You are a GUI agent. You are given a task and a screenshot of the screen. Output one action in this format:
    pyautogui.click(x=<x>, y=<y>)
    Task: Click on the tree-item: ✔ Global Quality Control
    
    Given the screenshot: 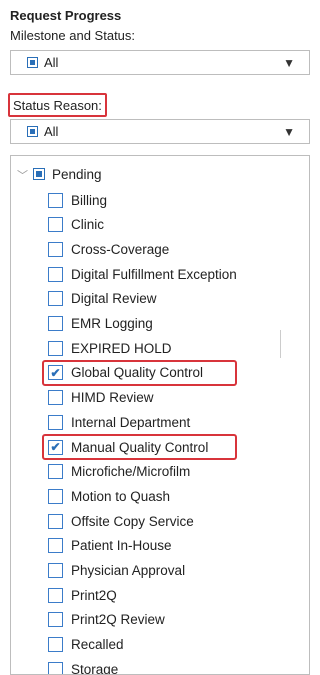 What is the action you would take?
    pyautogui.click(x=125, y=373)
    